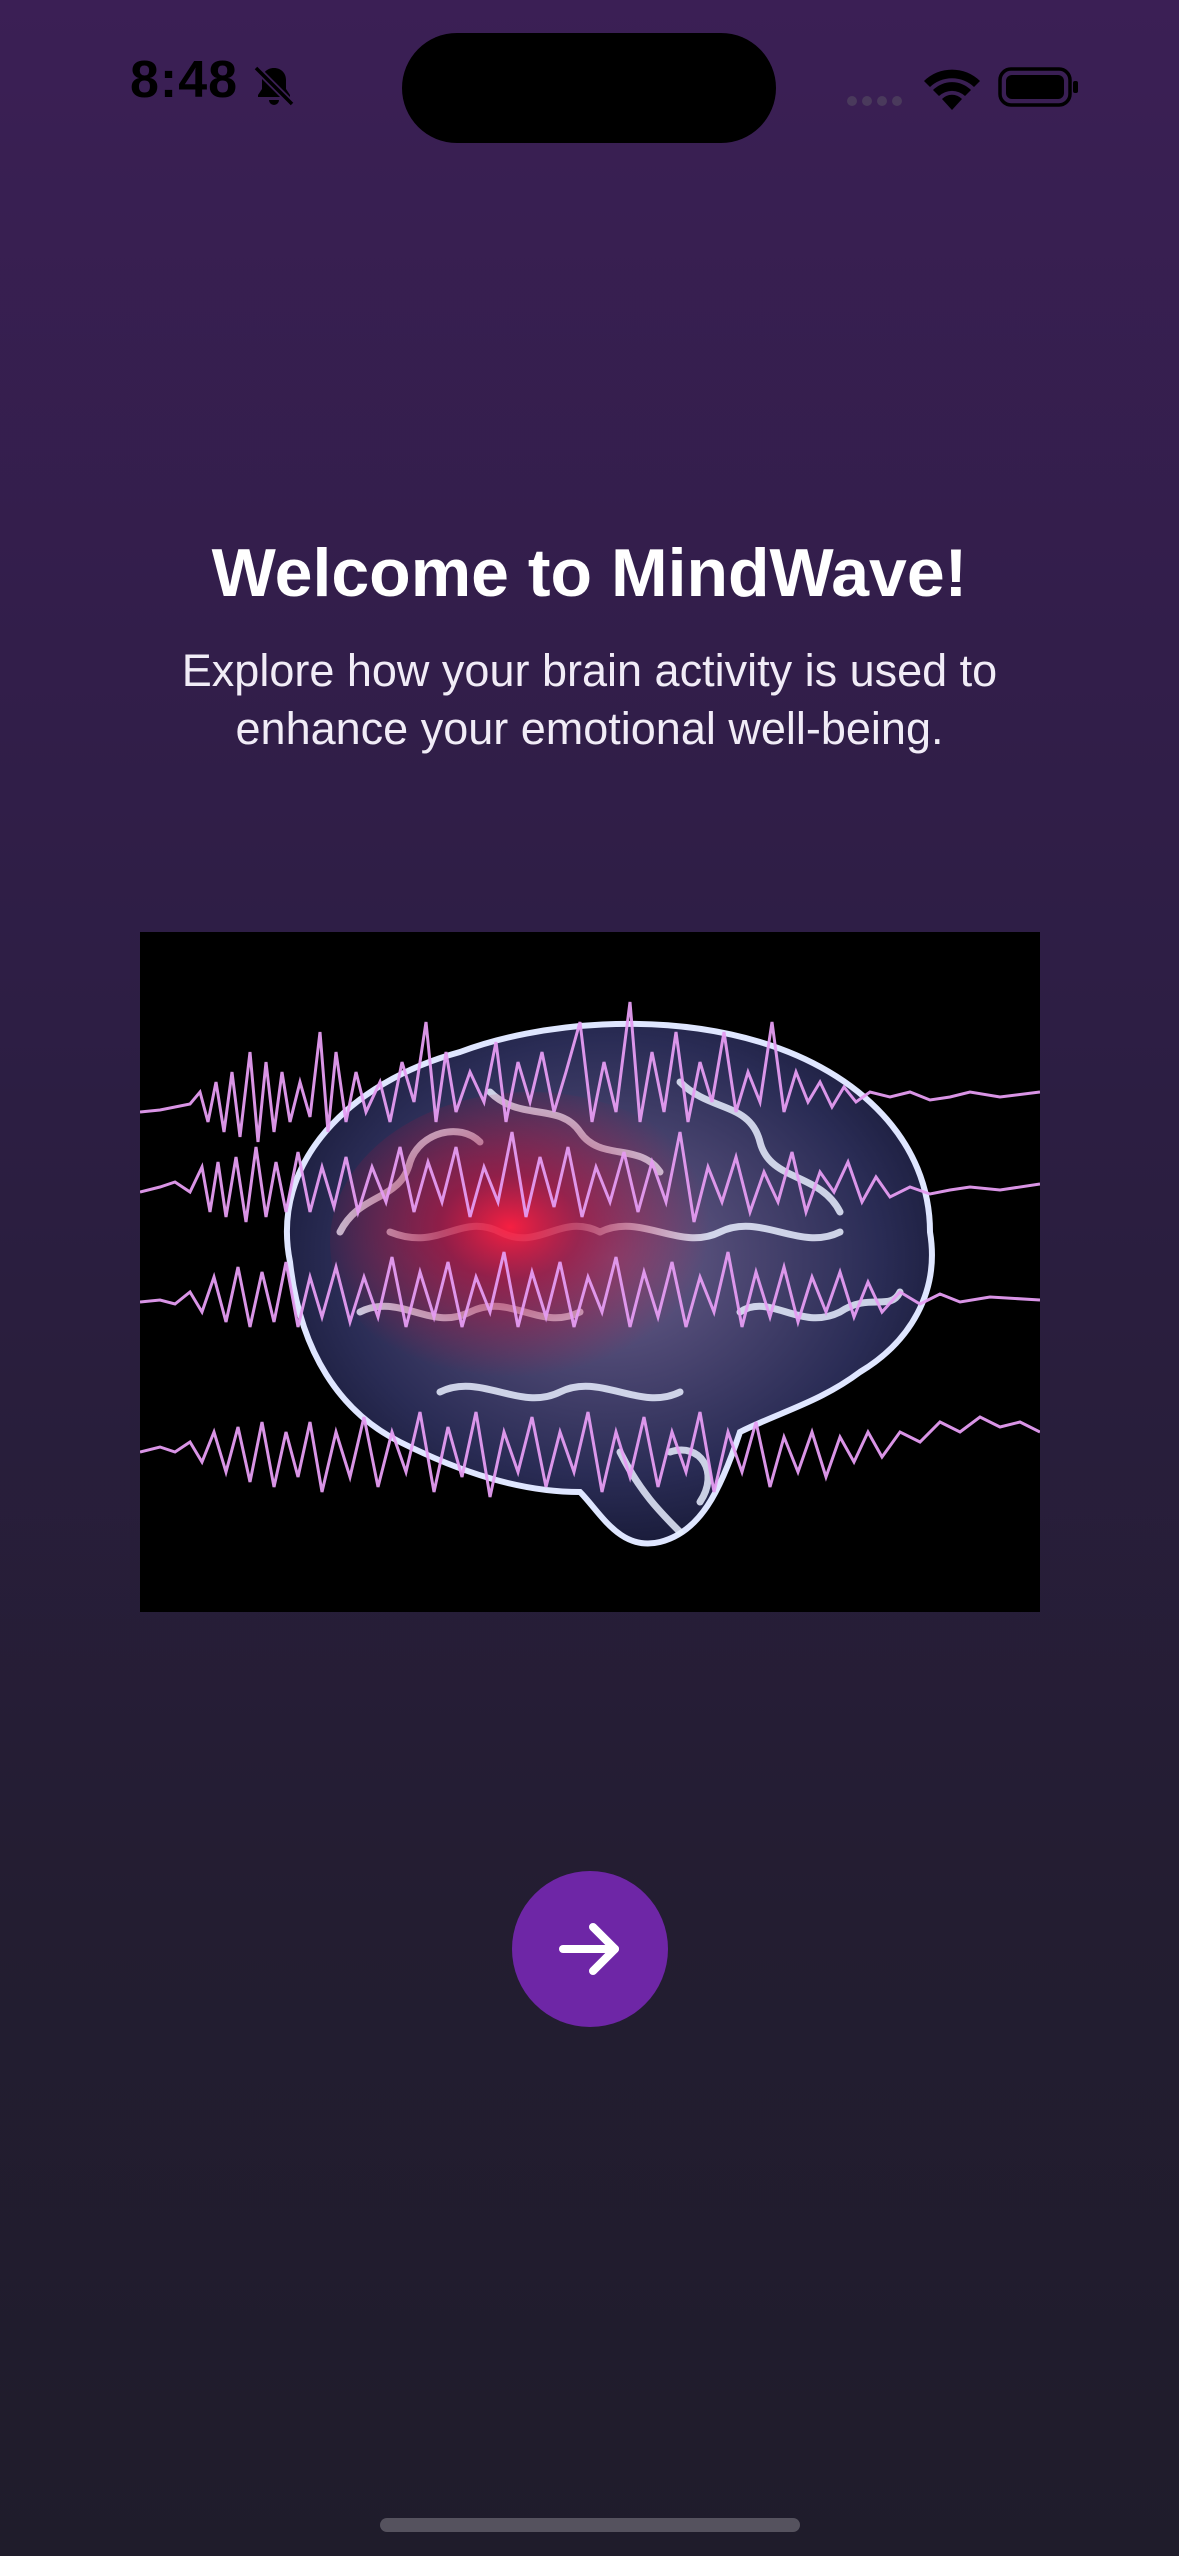  What do you see at coordinates (952, 89) in the screenshot?
I see `wifi-icon` at bounding box center [952, 89].